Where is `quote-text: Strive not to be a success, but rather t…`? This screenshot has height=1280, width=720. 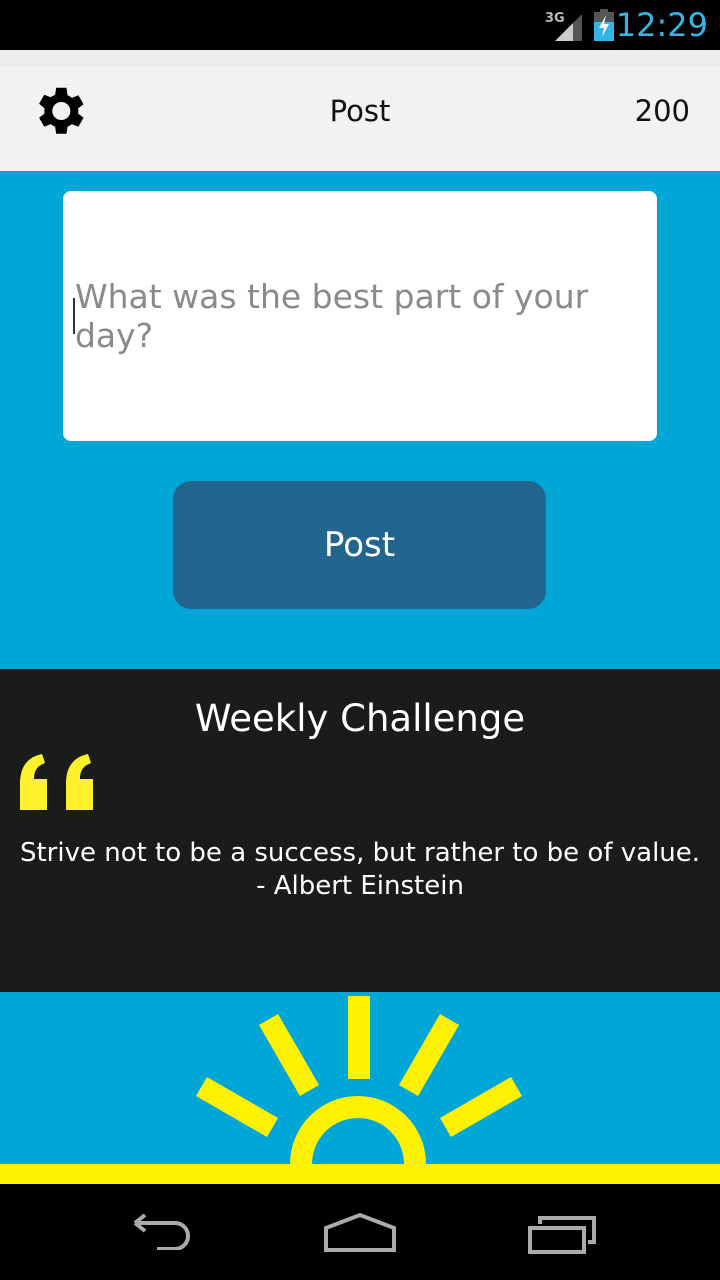
quote-text: Strive not to be a success, but rather t… is located at coordinates (360, 853).